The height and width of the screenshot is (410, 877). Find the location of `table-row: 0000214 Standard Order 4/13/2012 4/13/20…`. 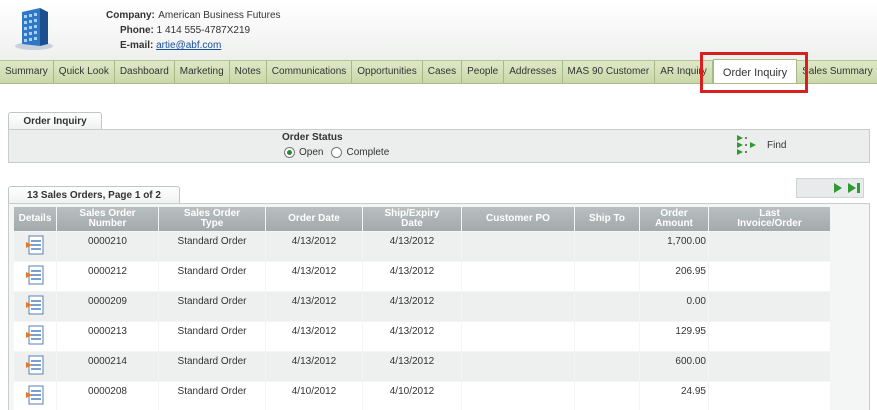

table-row: 0000214 Standard Order 4/13/2012 4/13/20… is located at coordinates (422, 366).